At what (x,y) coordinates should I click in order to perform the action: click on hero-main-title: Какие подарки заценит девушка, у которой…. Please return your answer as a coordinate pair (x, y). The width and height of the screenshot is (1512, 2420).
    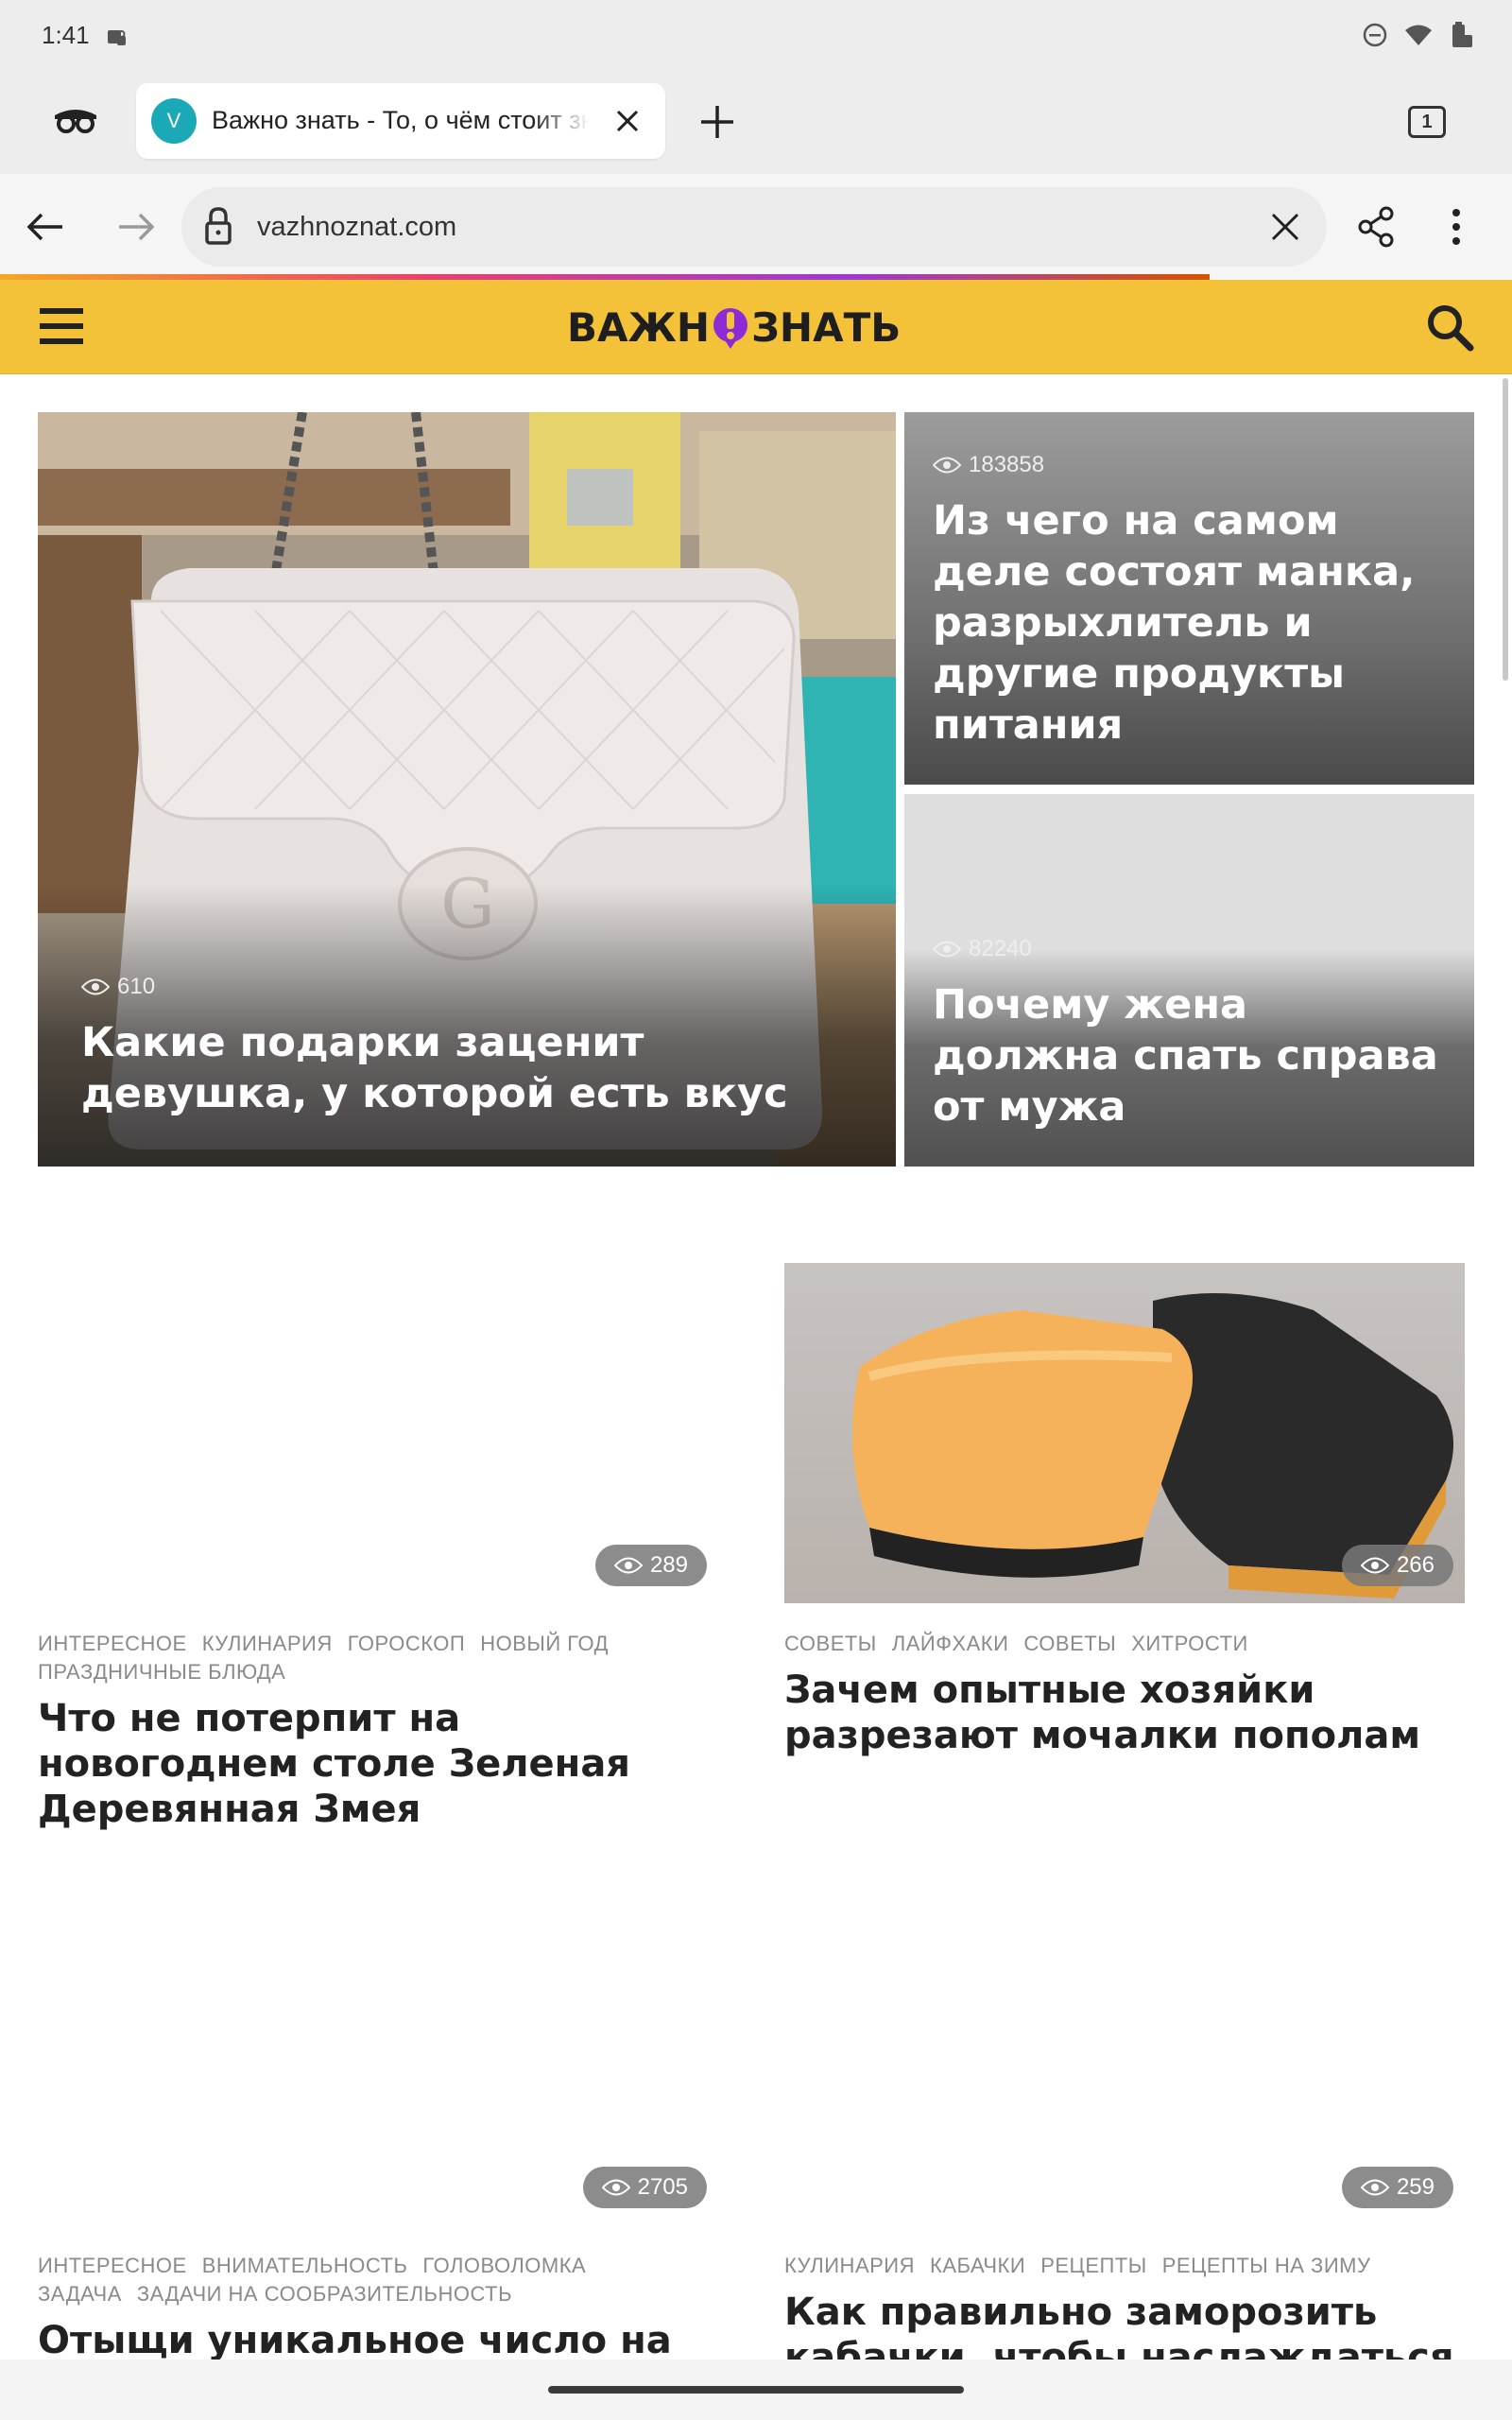
    Looking at the image, I should click on (469, 1068).